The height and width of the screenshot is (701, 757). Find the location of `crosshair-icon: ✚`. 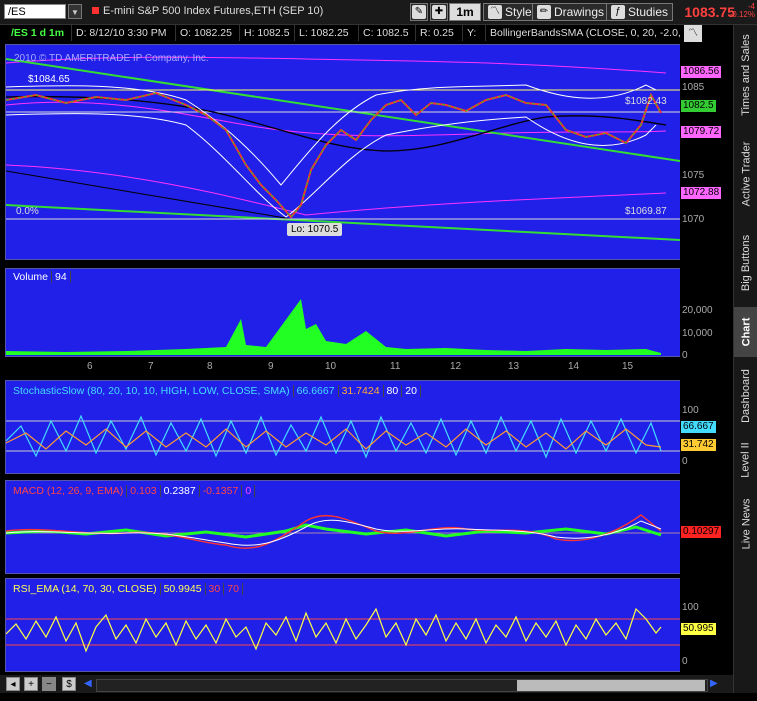

crosshair-icon: ✚ is located at coordinates (439, 12).